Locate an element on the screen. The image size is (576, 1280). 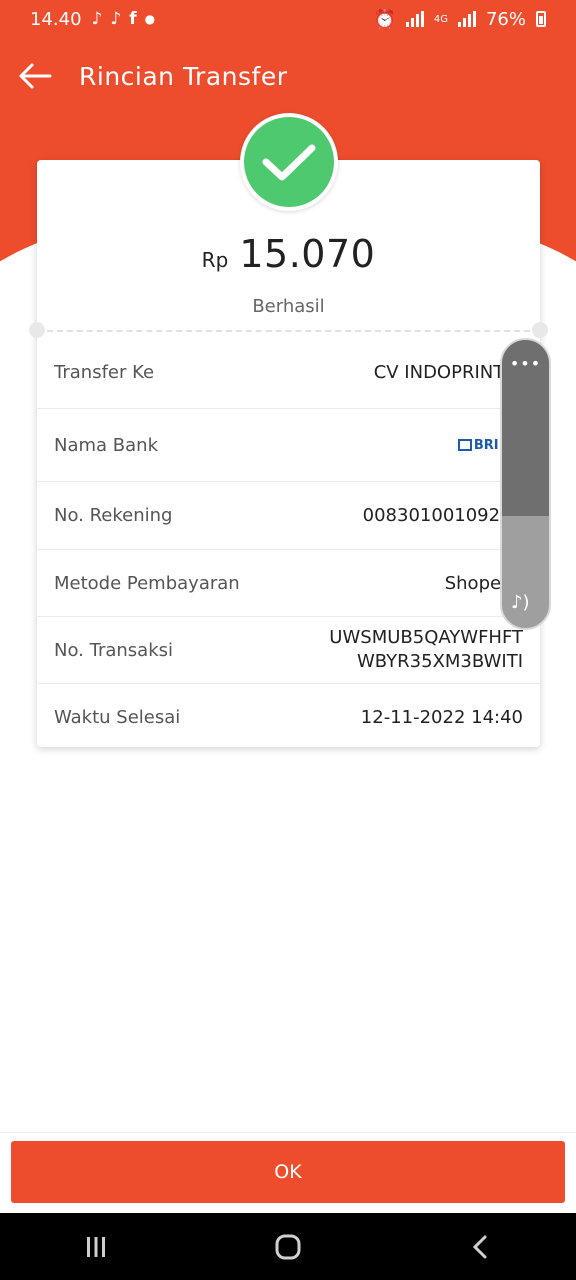
success-badge is located at coordinates (289, 162).